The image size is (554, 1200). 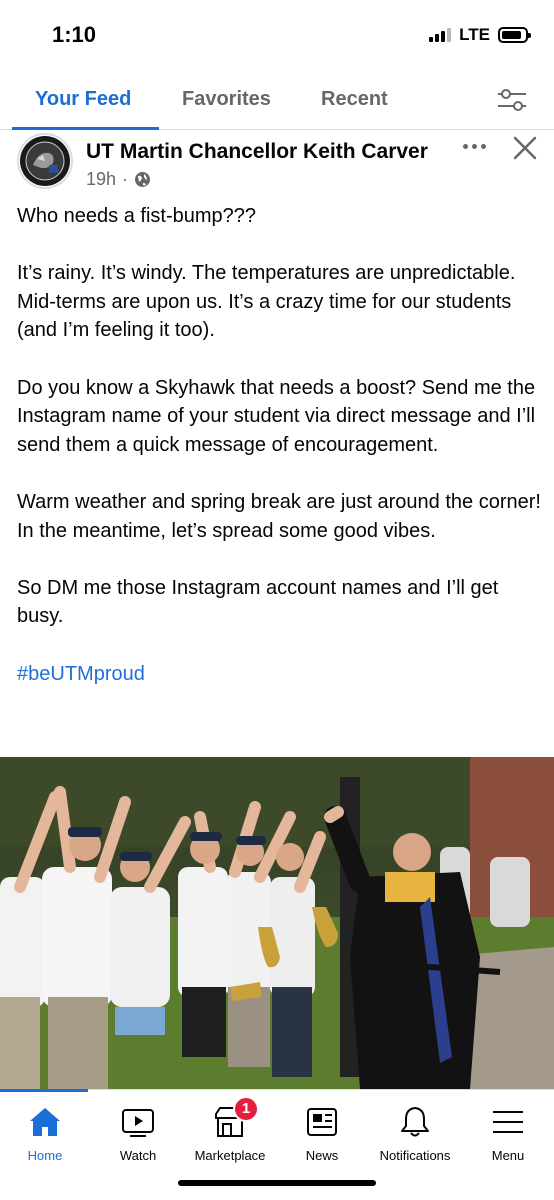 What do you see at coordinates (137, 216) in the screenshot?
I see `post-paragraph: Who needs a fist-bump???` at bounding box center [137, 216].